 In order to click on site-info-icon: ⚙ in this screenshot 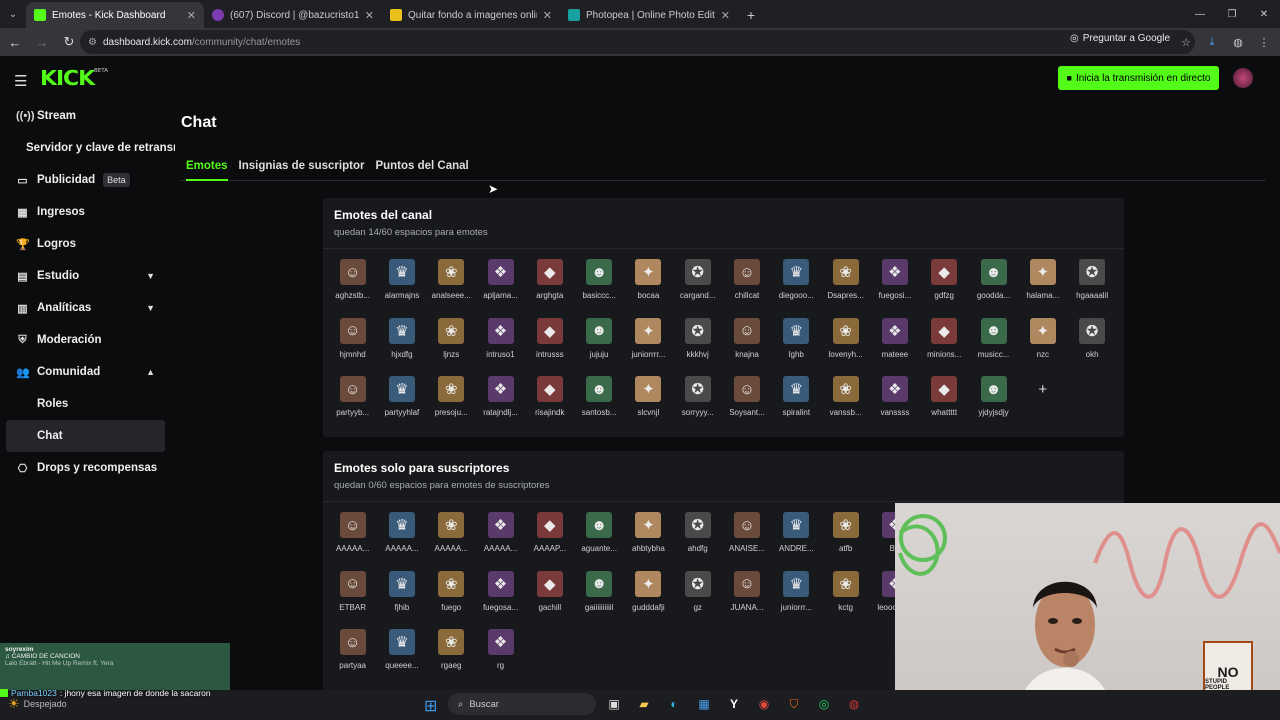, I will do `click(92, 42)`.